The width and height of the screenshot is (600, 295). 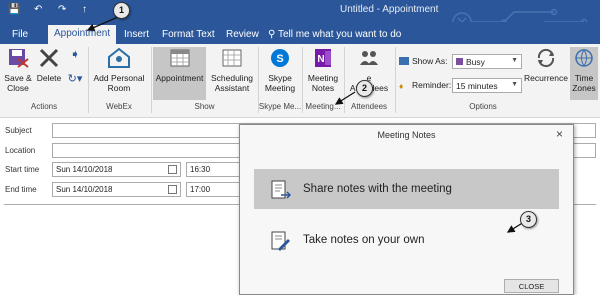 What do you see at coordinates (188, 35) in the screenshot?
I see `tab-format-text: Format Text` at bounding box center [188, 35].